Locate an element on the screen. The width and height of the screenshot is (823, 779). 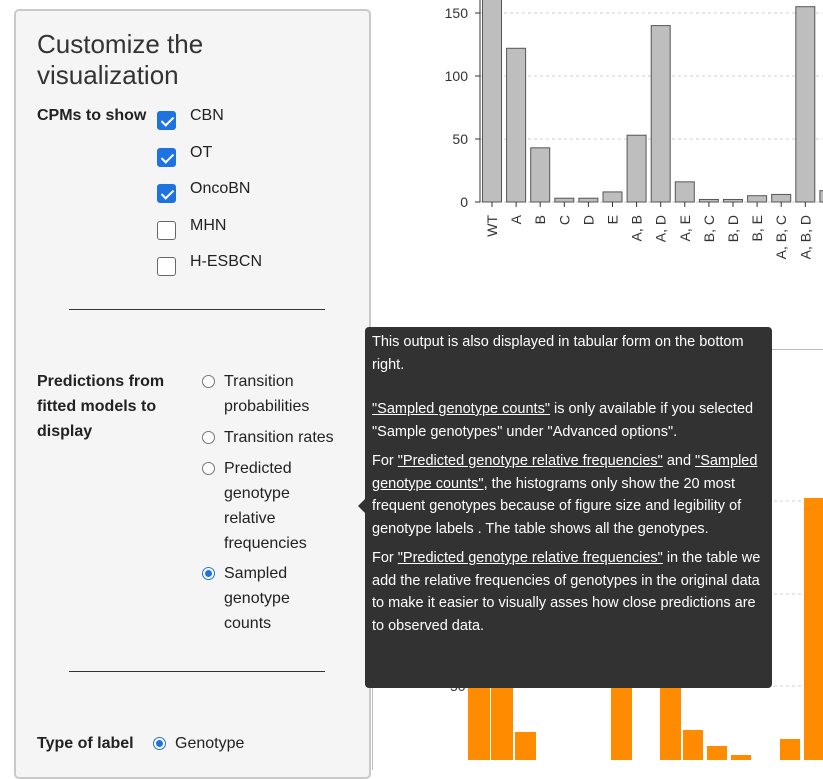
y-tick-label: 100 is located at coordinates (457, 76).